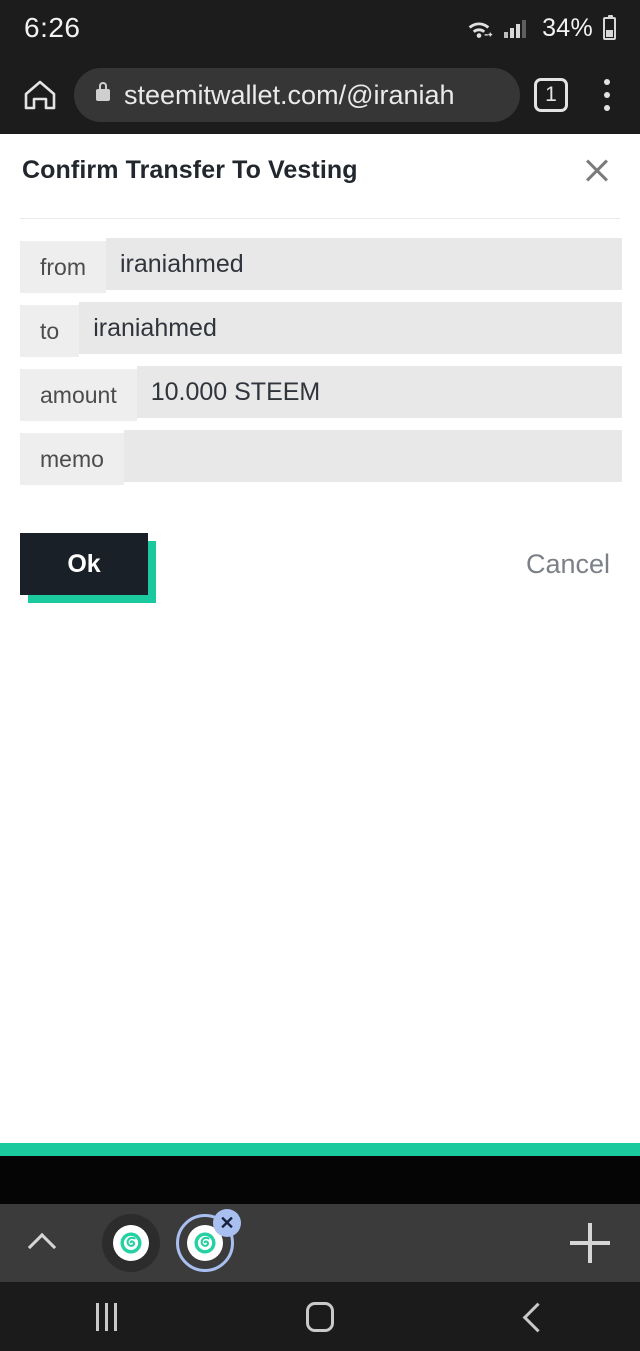  I want to click on field-label-amount: amount, so click(78, 395).